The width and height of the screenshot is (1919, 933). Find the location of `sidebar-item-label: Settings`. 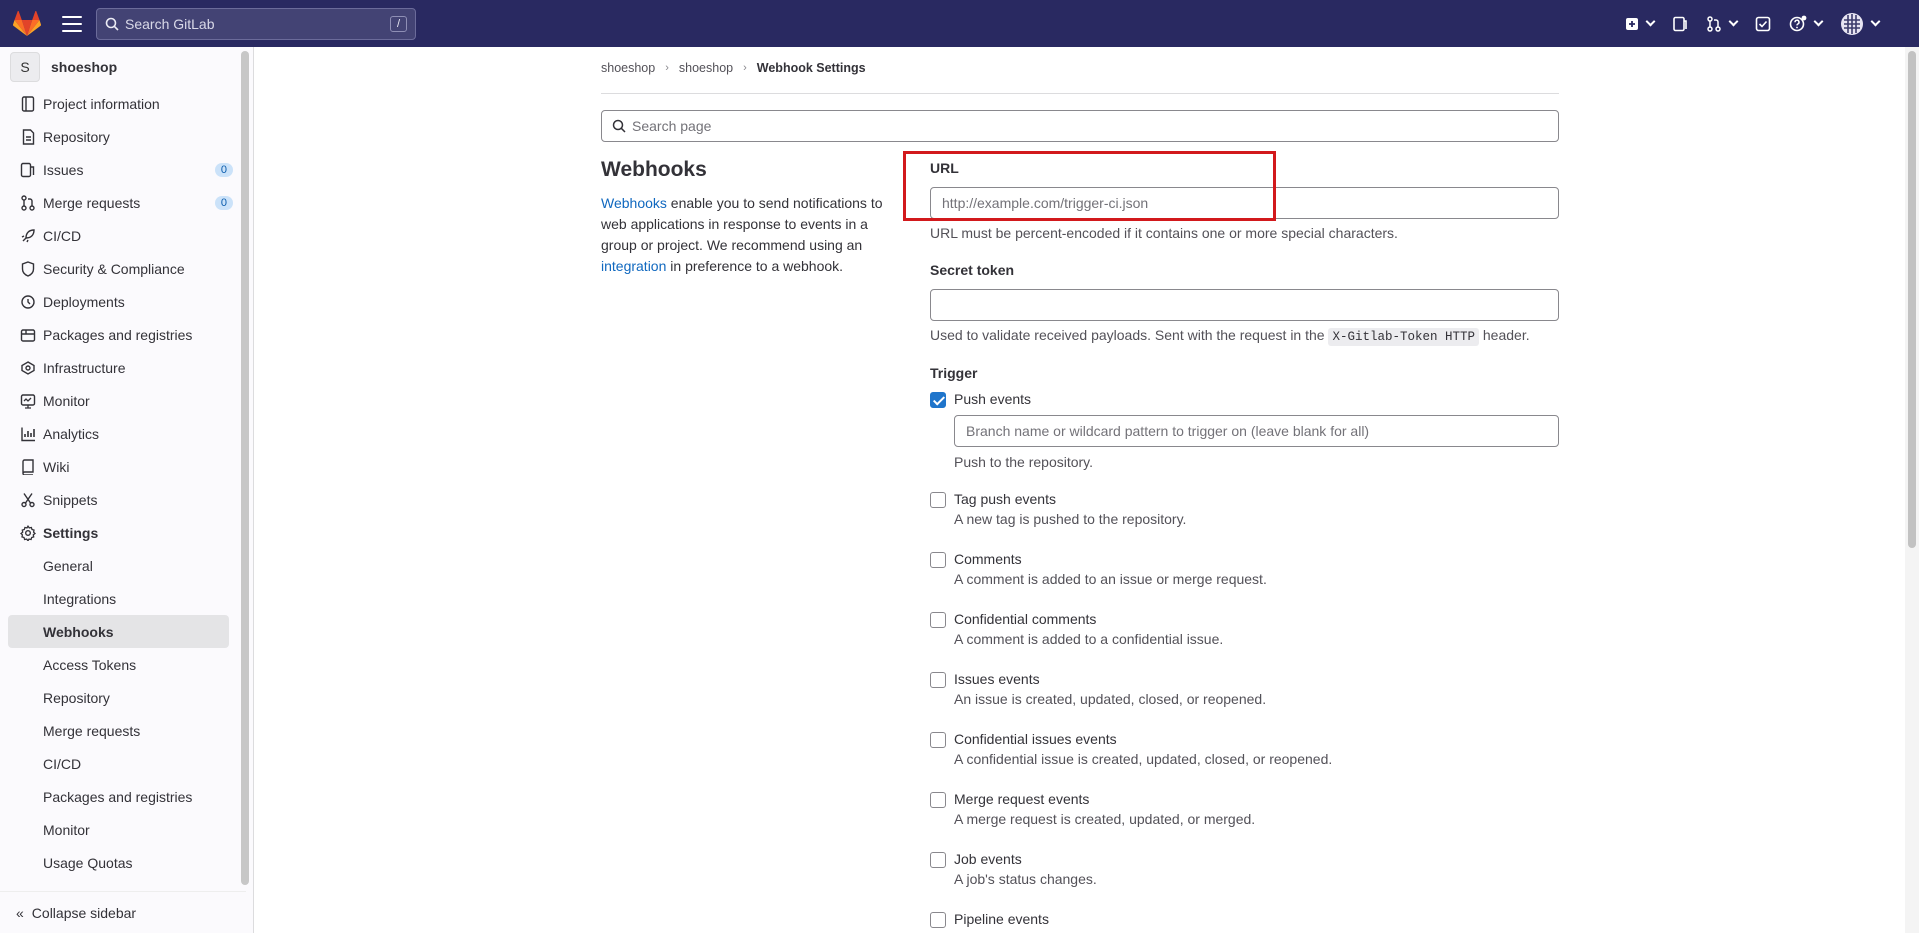

sidebar-item-label: Settings is located at coordinates (71, 532).